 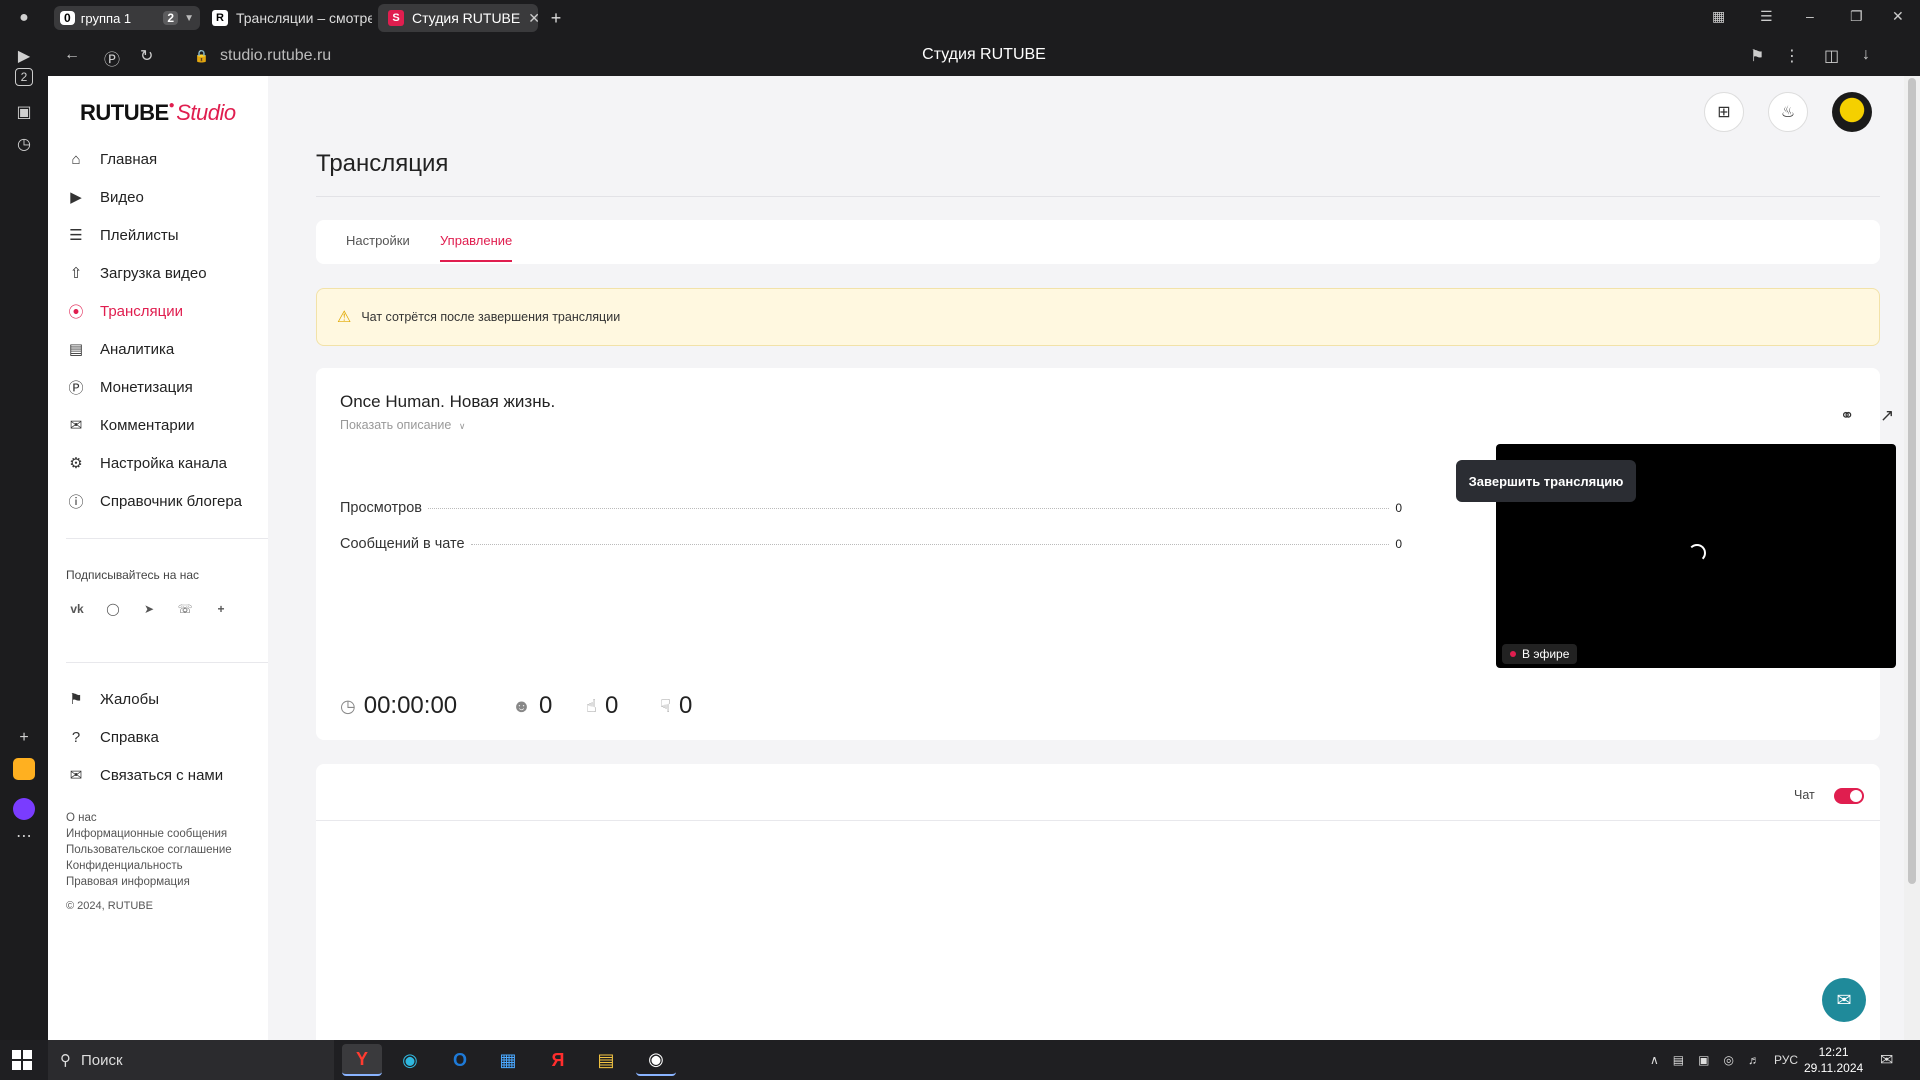 I want to click on outlook-taskbar-icon: O, so click(x=460, y=1060).